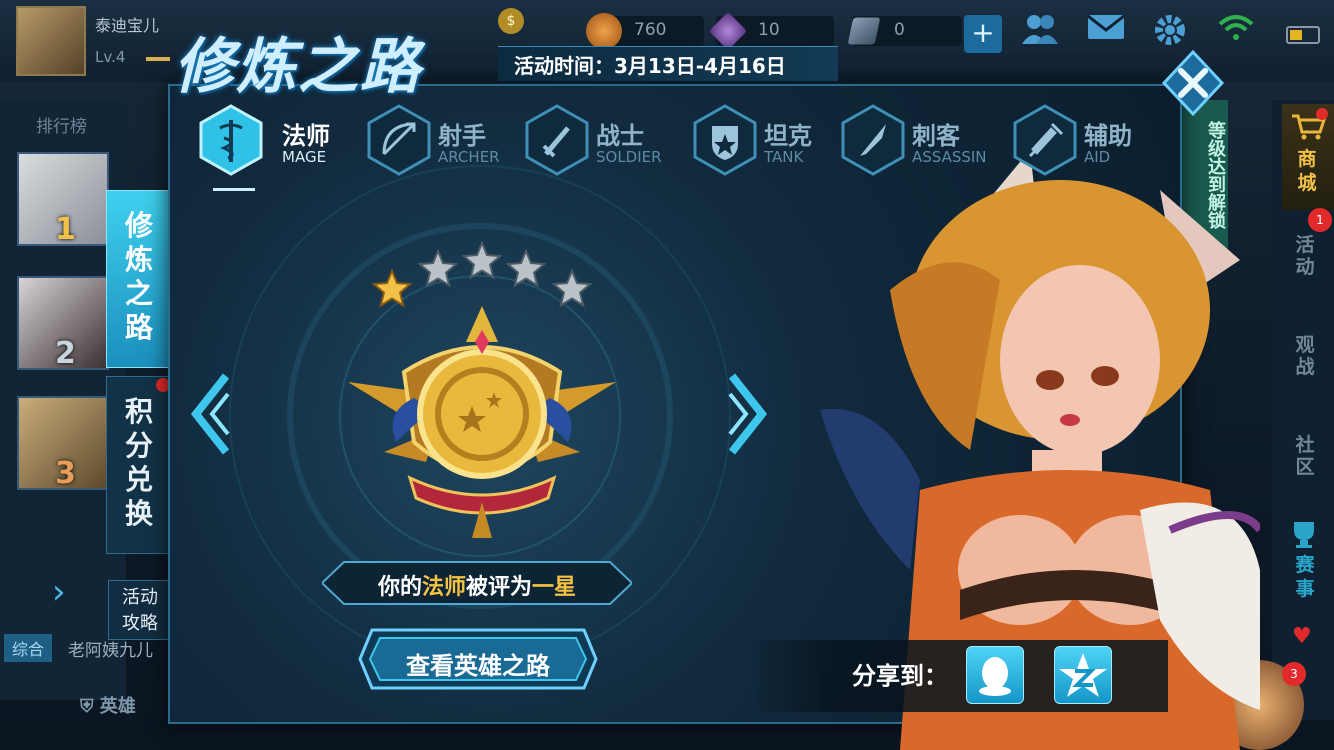  What do you see at coordinates (1322, 114) in the screenshot?
I see `notification-dot` at bounding box center [1322, 114].